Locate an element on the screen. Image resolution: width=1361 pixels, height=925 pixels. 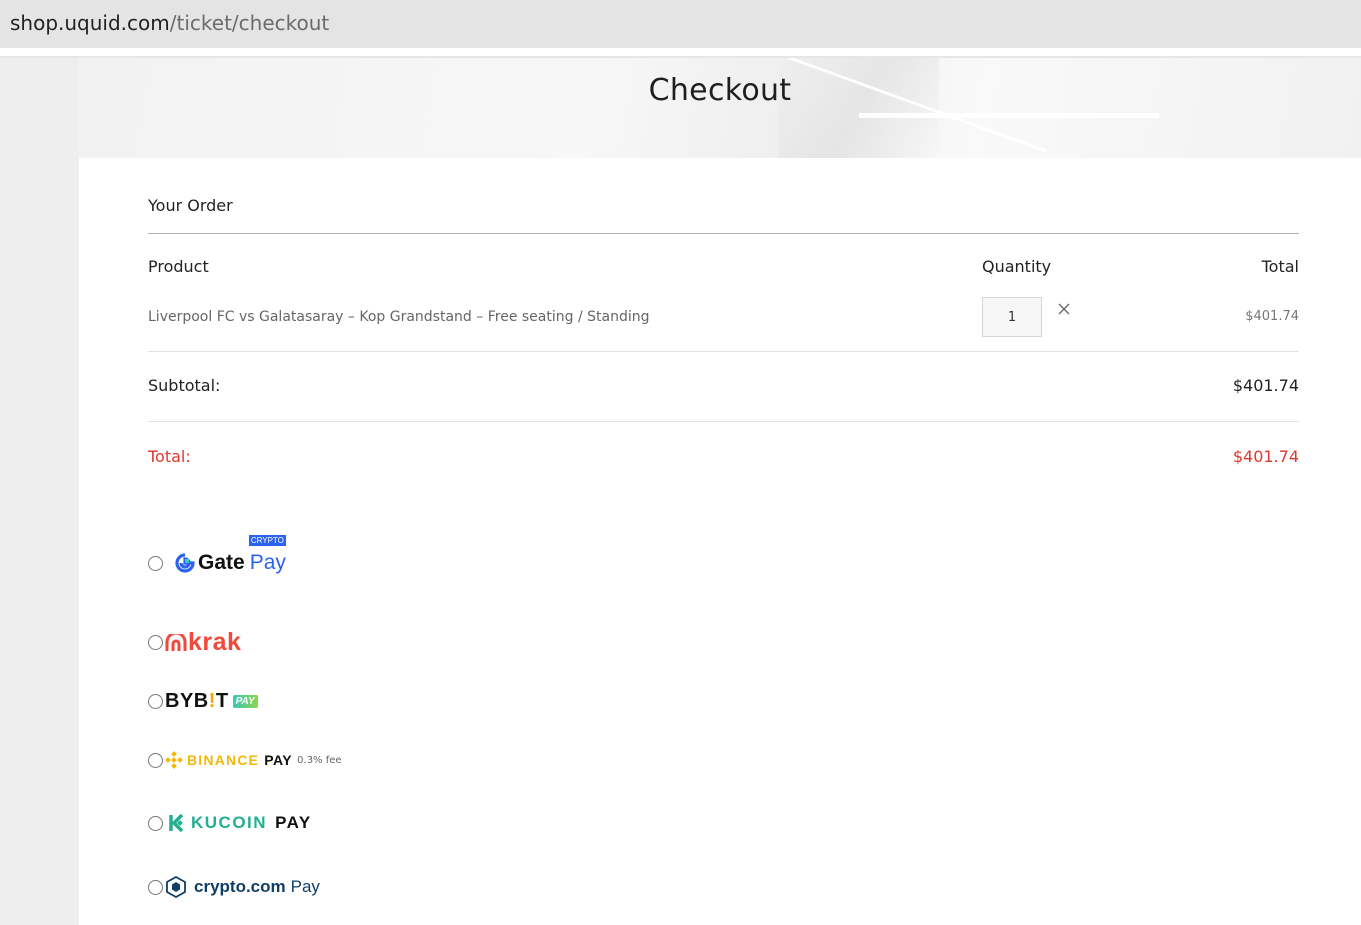
column-header-total: Total is located at coordinates (1280, 266).